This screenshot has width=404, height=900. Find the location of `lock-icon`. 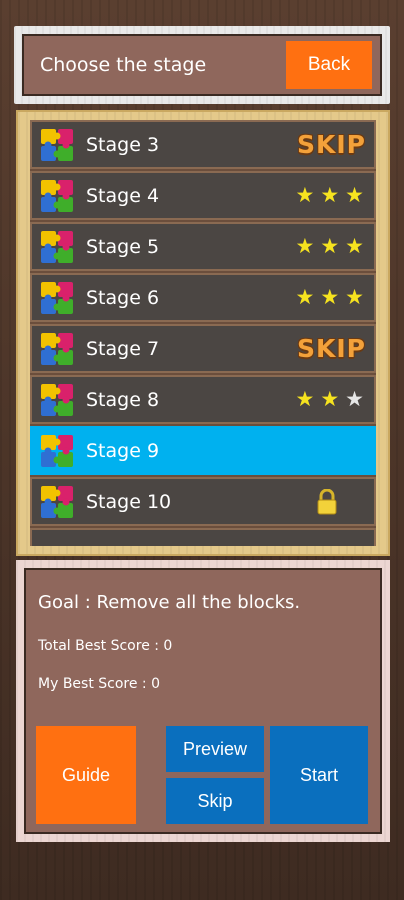

lock-icon is located at coordinates (327, 501).